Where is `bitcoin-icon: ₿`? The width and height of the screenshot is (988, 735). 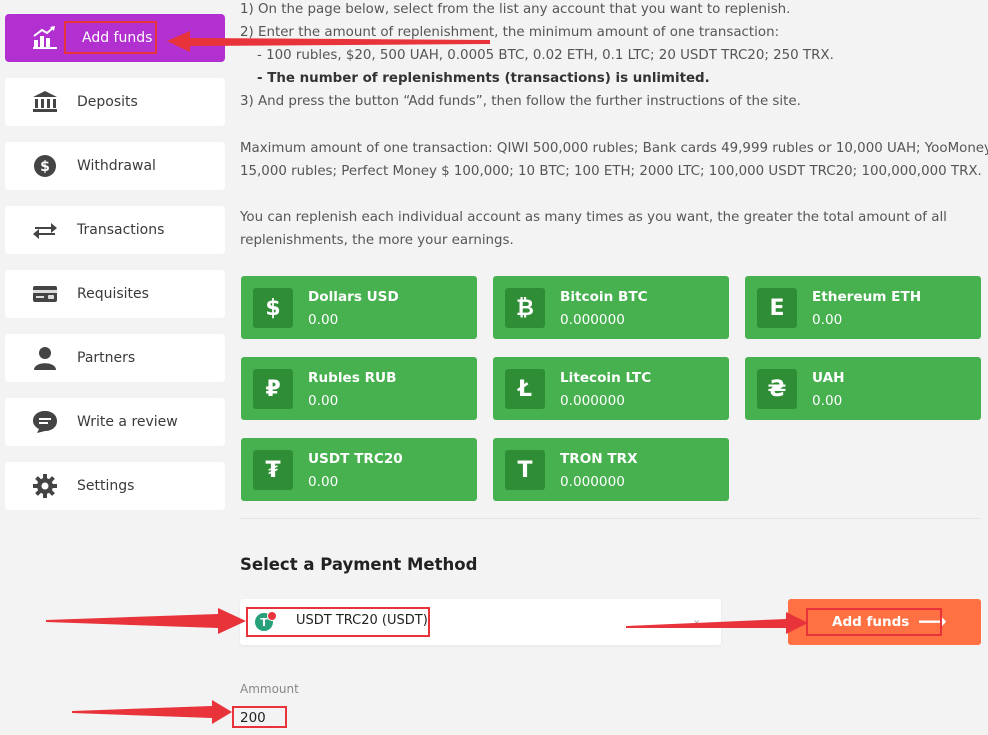 bitcoin-icon: ₿ is located at coordinates (525, 308).